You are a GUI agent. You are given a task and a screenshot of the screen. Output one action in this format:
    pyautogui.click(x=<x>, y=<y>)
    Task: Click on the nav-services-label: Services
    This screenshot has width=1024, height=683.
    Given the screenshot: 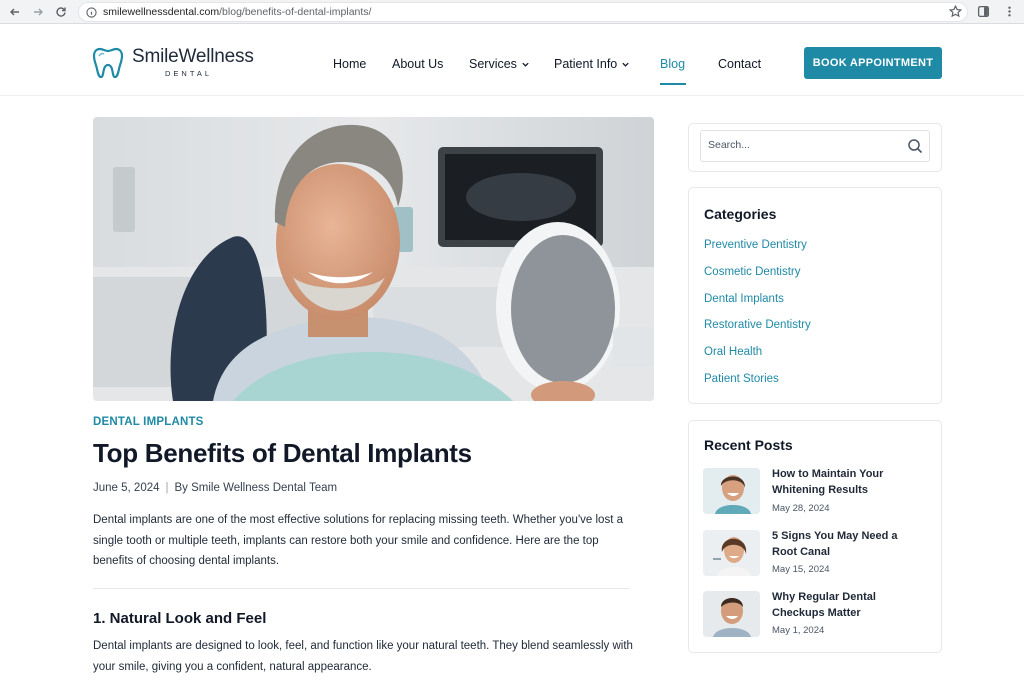 What is the action you would take?
    pyautogui.click(x=493, y=64)
    